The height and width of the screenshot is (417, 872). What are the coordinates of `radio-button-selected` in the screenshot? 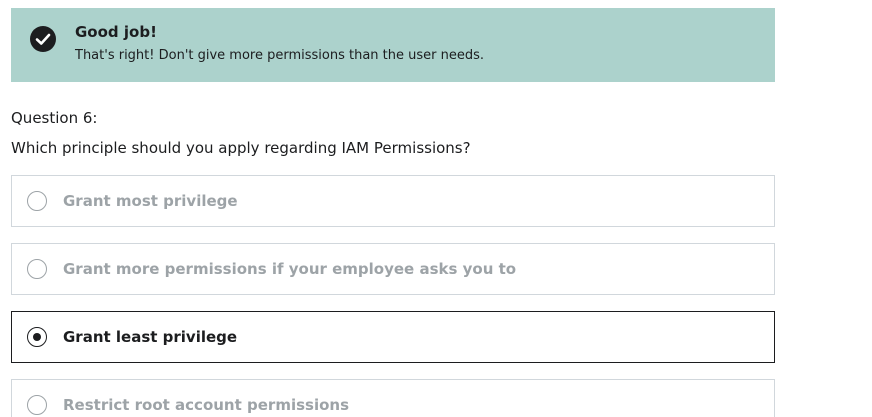 It's located at (37, 337).